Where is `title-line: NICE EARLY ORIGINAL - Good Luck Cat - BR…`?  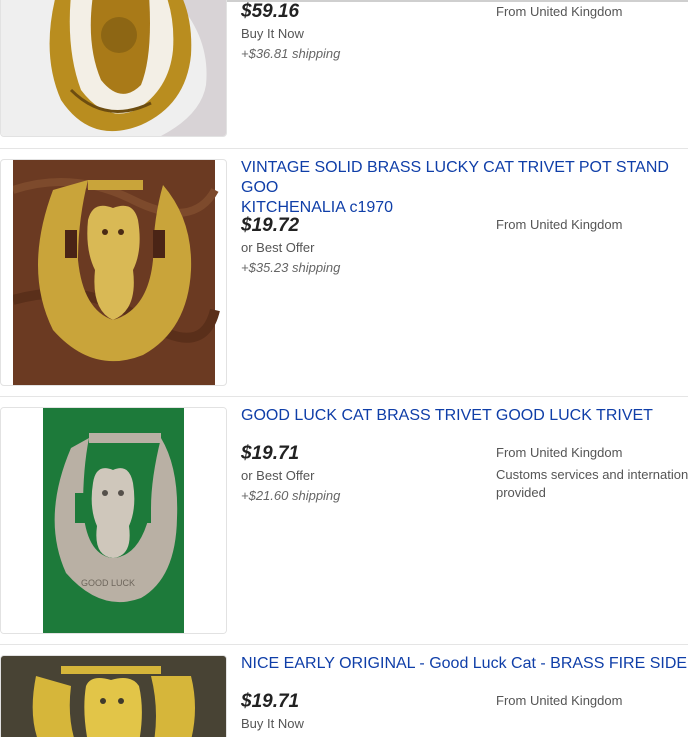 title-line: NICE EARLY ORIGINAL - Good Luck Cat - BR… is located at coordinates (464, 663).